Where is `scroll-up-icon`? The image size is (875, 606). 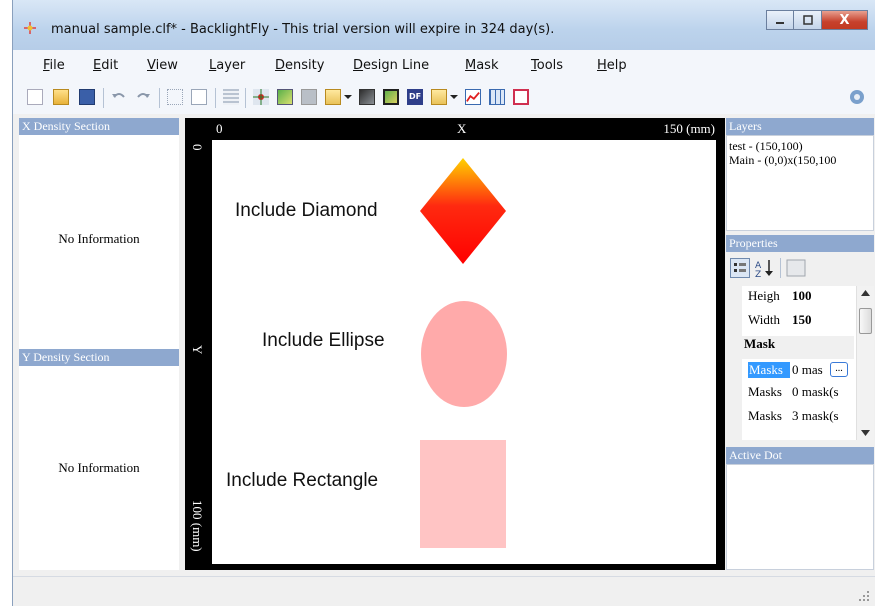
scroll-up-icon is located at coordinates (865, 293).